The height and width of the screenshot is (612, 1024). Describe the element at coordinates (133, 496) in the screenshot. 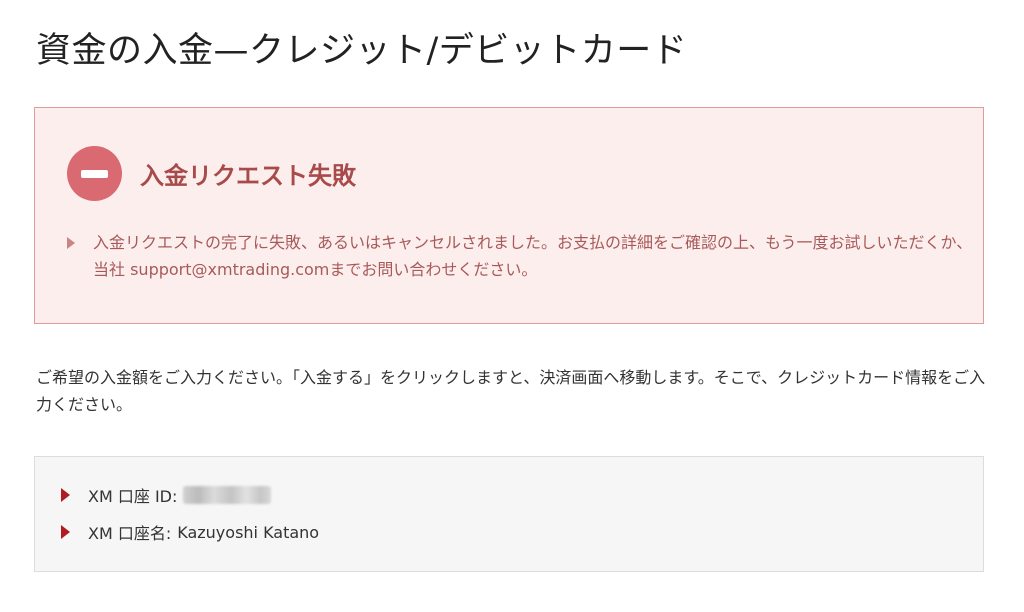

I see `account-id-label: XM 口座 ID:` at that location.